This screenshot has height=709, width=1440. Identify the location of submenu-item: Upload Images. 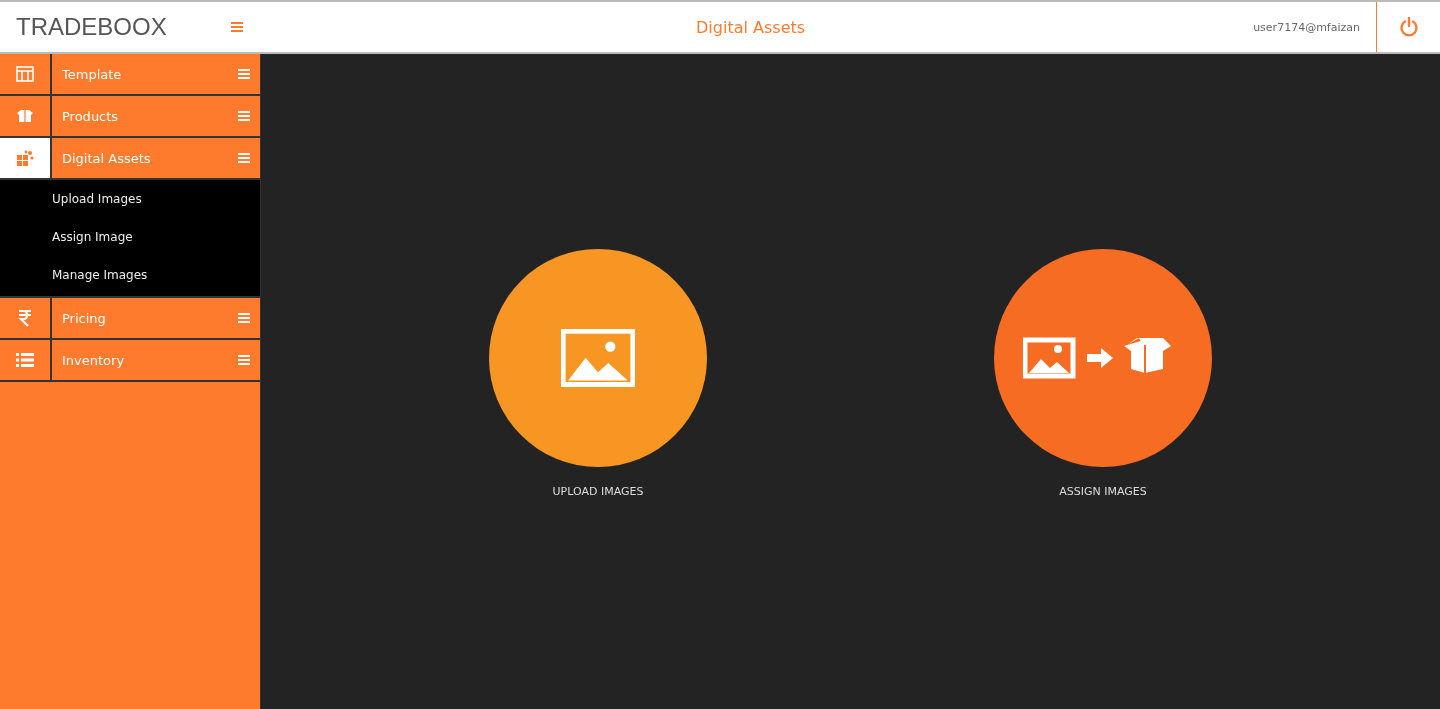
(130, 199).